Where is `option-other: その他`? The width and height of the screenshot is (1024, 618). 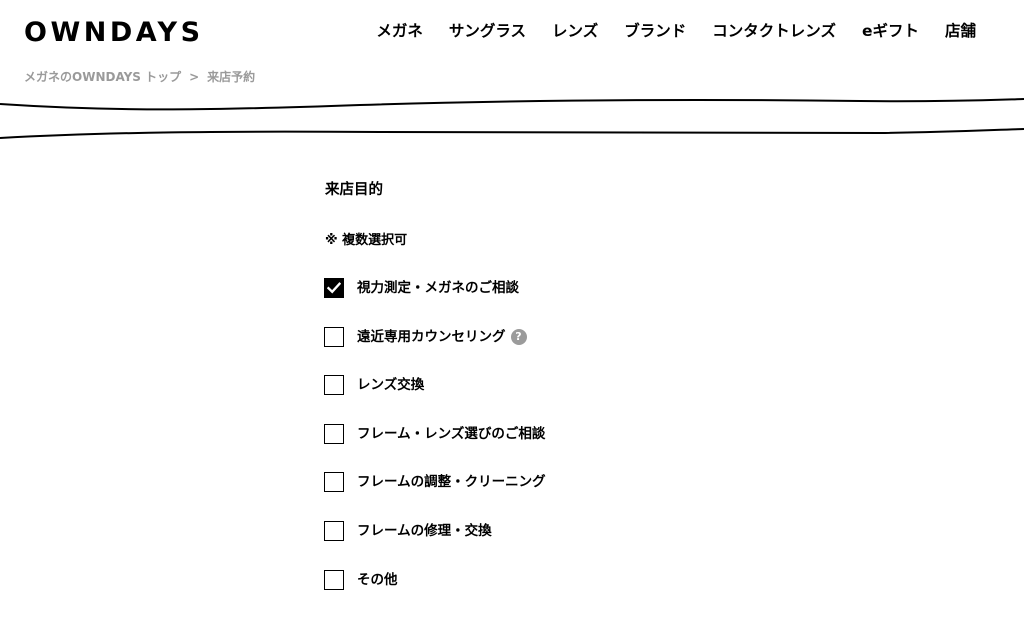 option-other: その他 is located at coordinates (435, 580).